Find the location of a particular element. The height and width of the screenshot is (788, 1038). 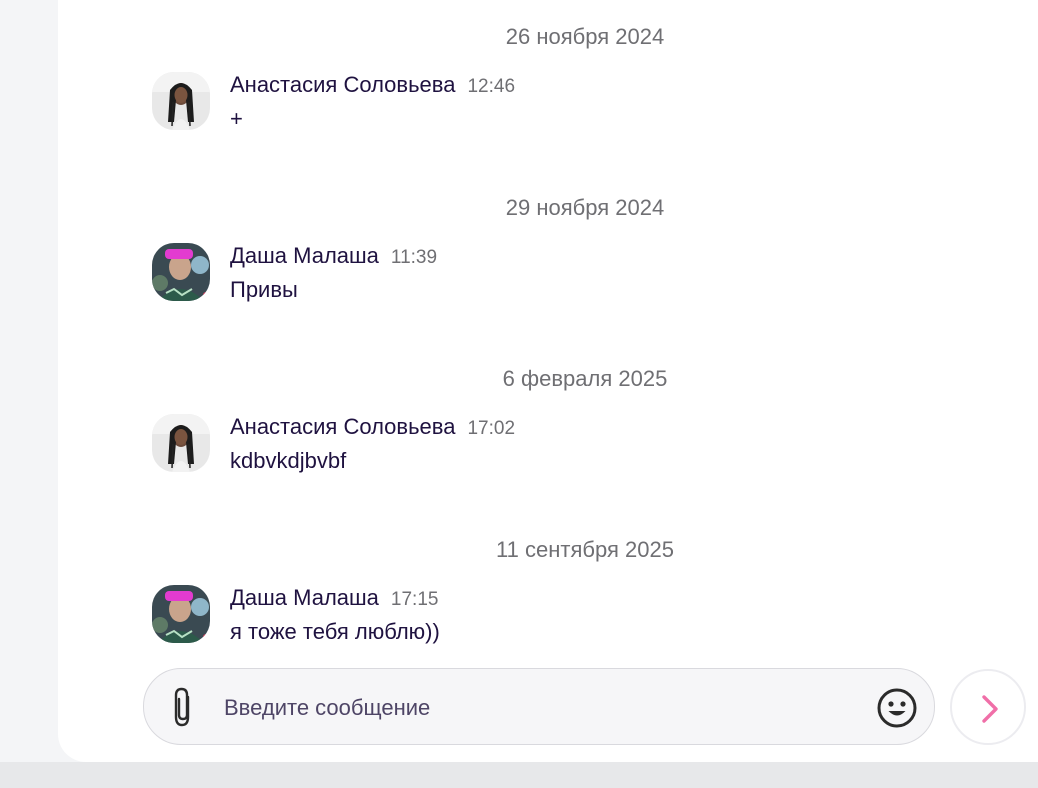

chevron-right-icon is located at coordinates (990, 709).